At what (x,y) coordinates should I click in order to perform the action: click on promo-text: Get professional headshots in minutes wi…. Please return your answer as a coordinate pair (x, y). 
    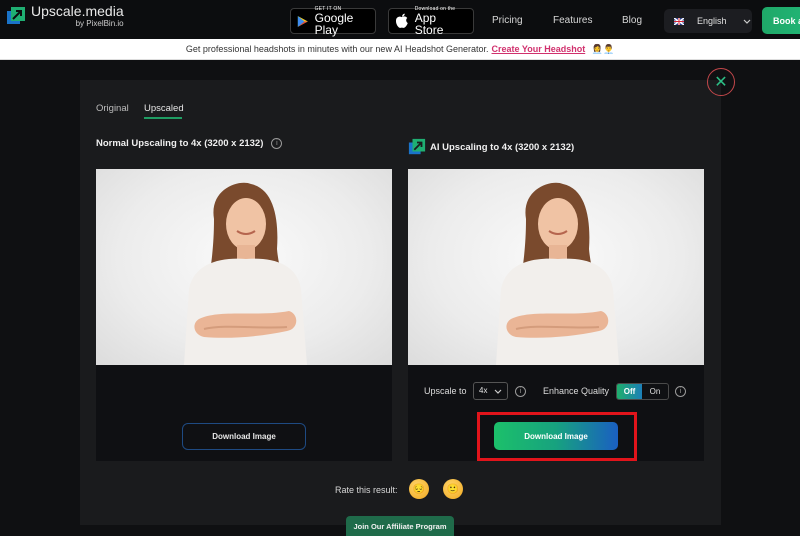
    Looking at the image, I should click on (337, 49).